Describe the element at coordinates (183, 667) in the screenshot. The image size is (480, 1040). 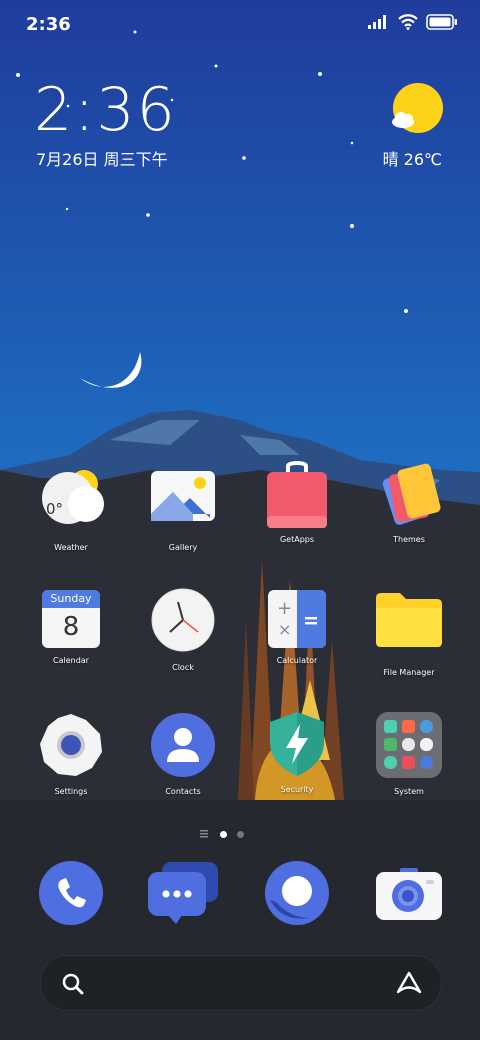
I see `app-label: Clock` at that location.